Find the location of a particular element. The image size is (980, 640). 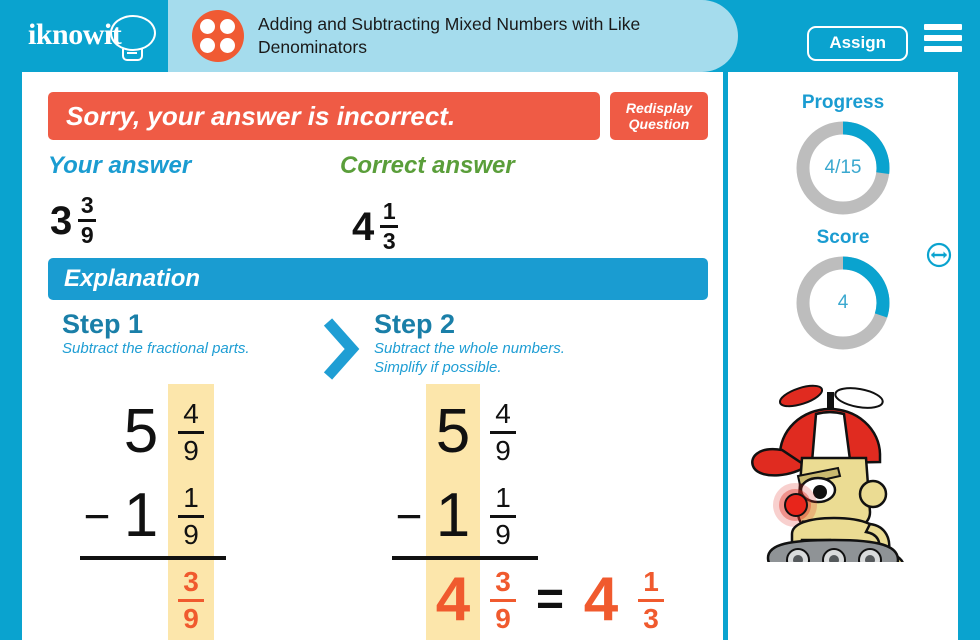

redisplay-question-button: Redisplay Question is located at coordinates (659, 116).